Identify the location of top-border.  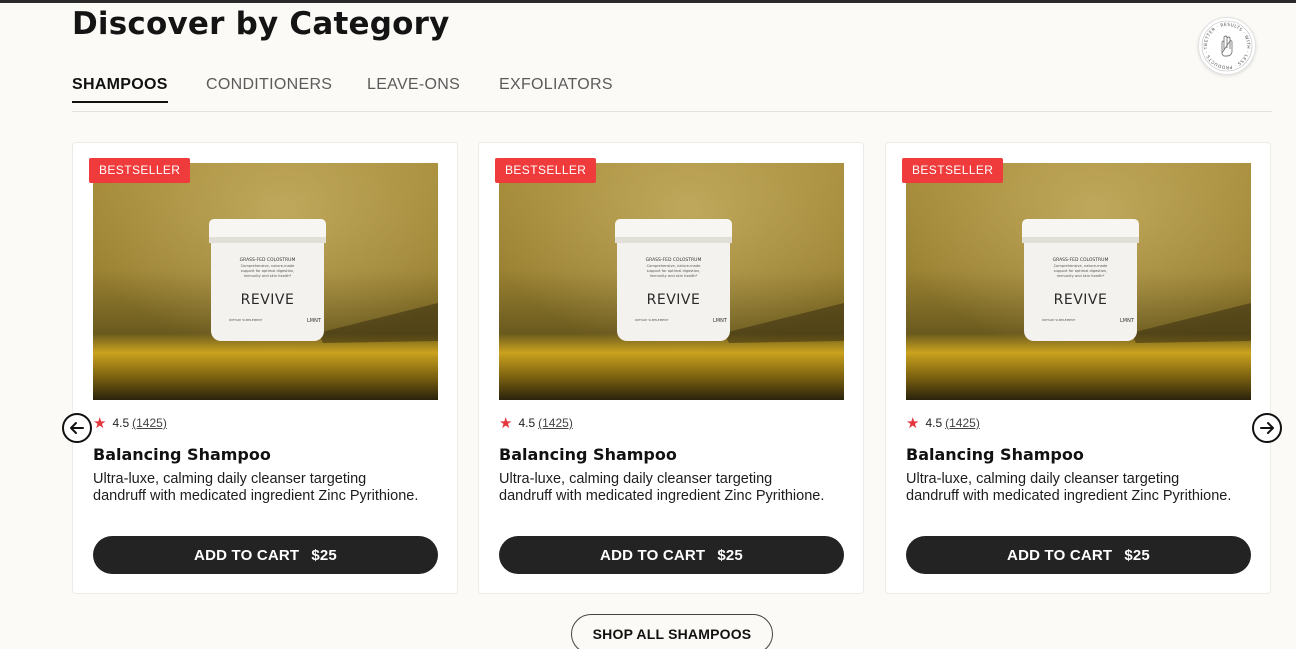
(648, 1).